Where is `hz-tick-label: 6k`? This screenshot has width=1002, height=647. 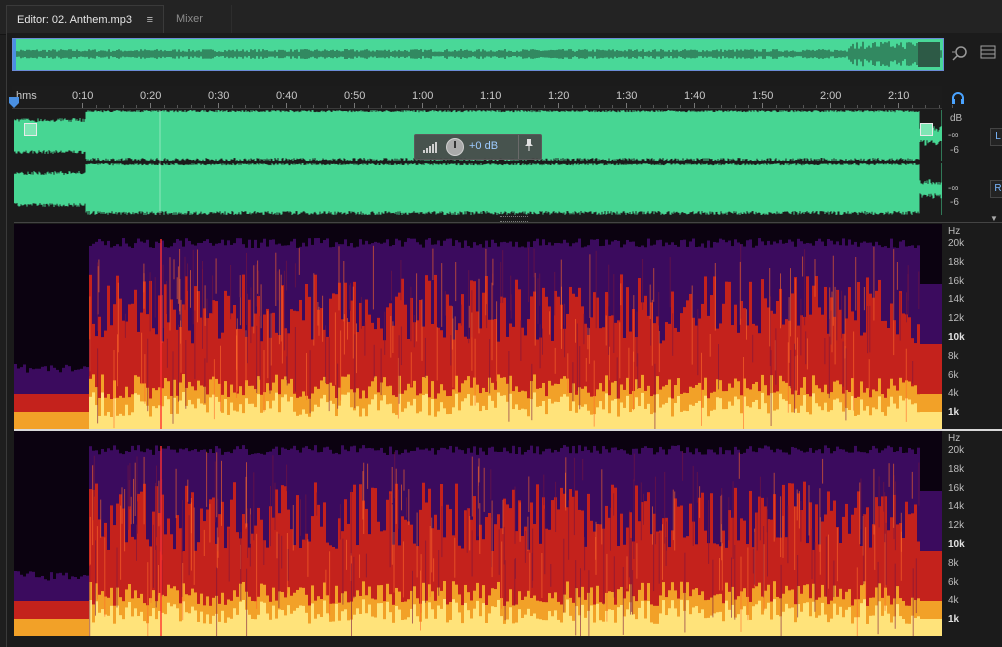
hz-tick-label: 6k is located at coordinates (953, 375).